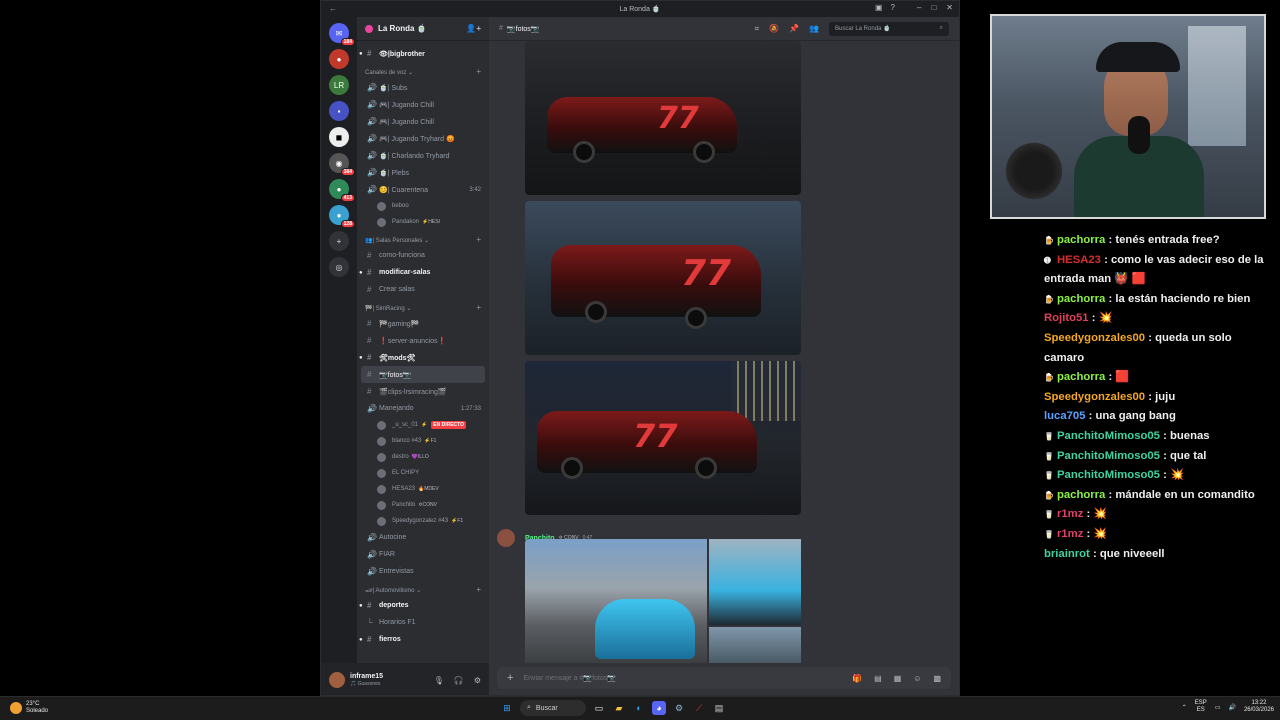 The image size is (1280, 720). Describe the element at coordinates (619, 708) in the screenshot. I see `file-explorer-icon: ▰` at that location.